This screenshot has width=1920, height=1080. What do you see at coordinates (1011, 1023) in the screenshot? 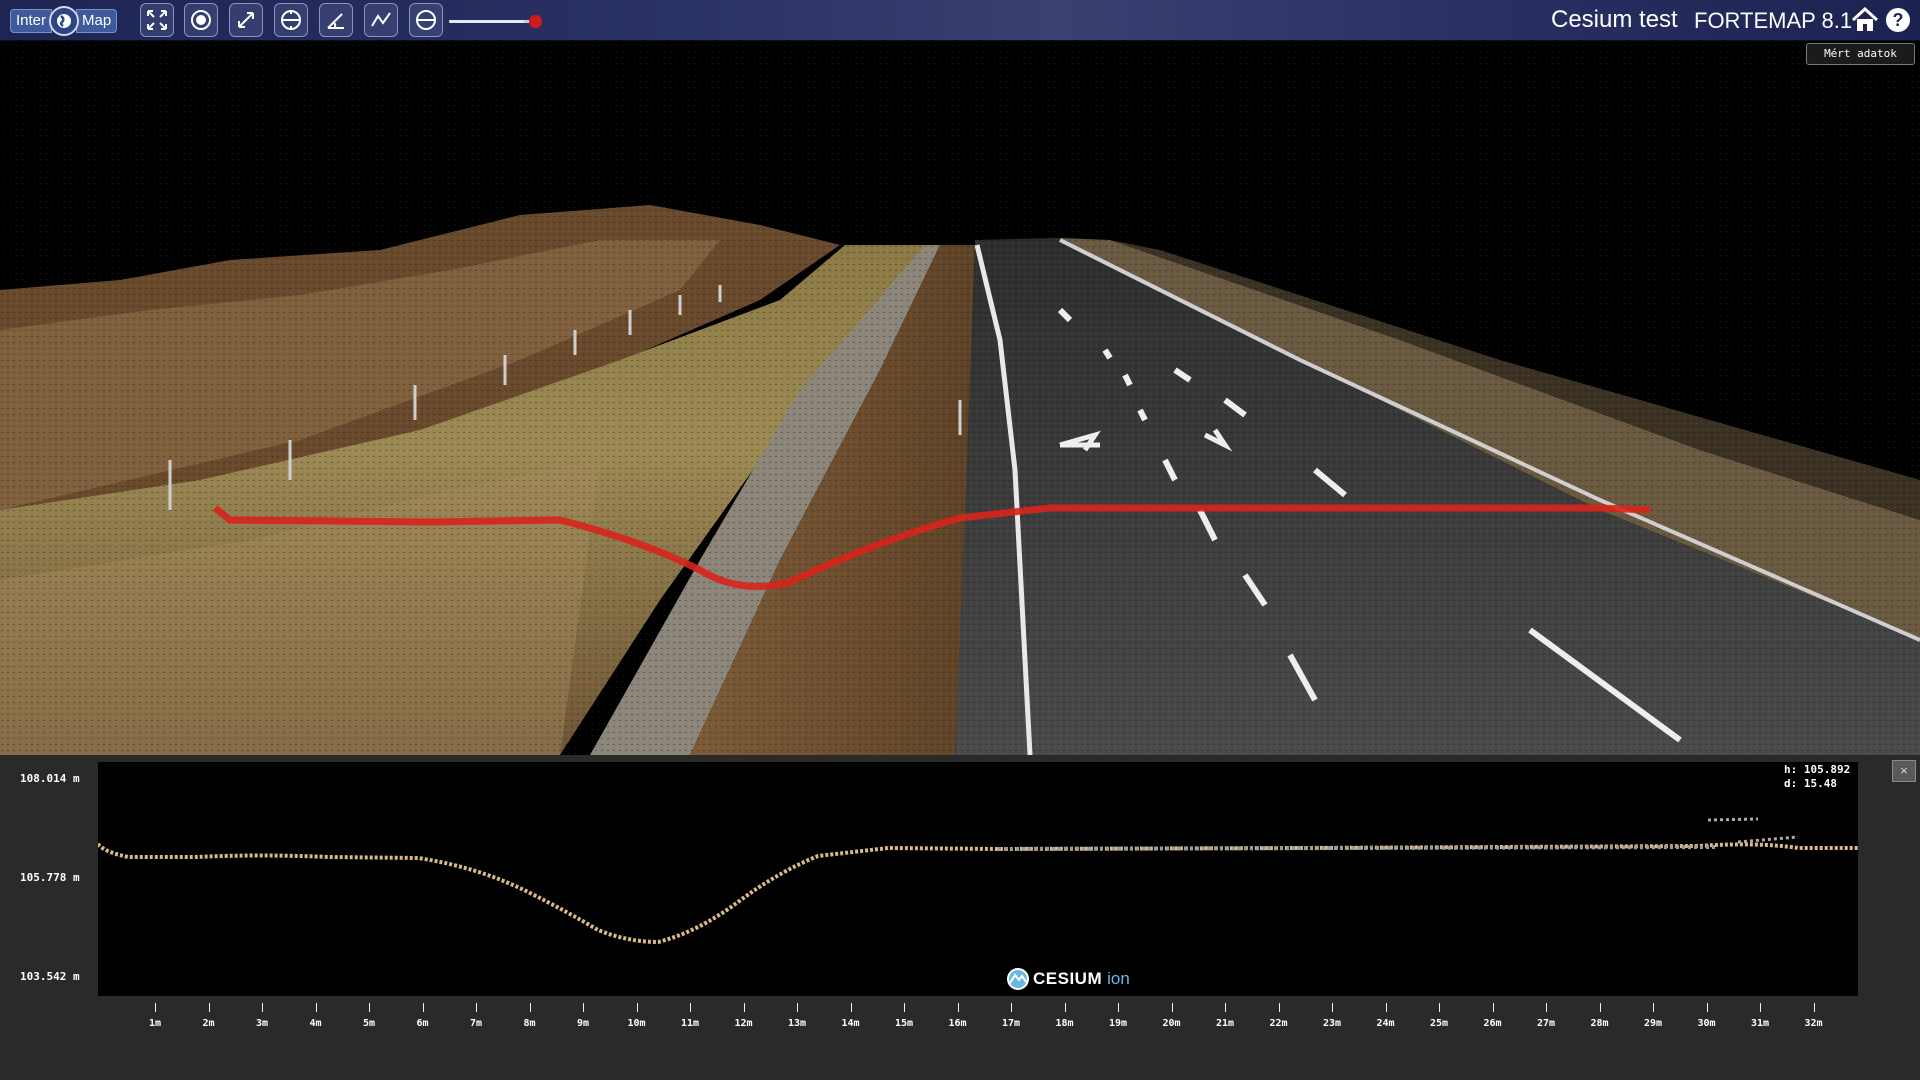
I see `x-axis-label: 17m` at bounding box center [1011, 1023].